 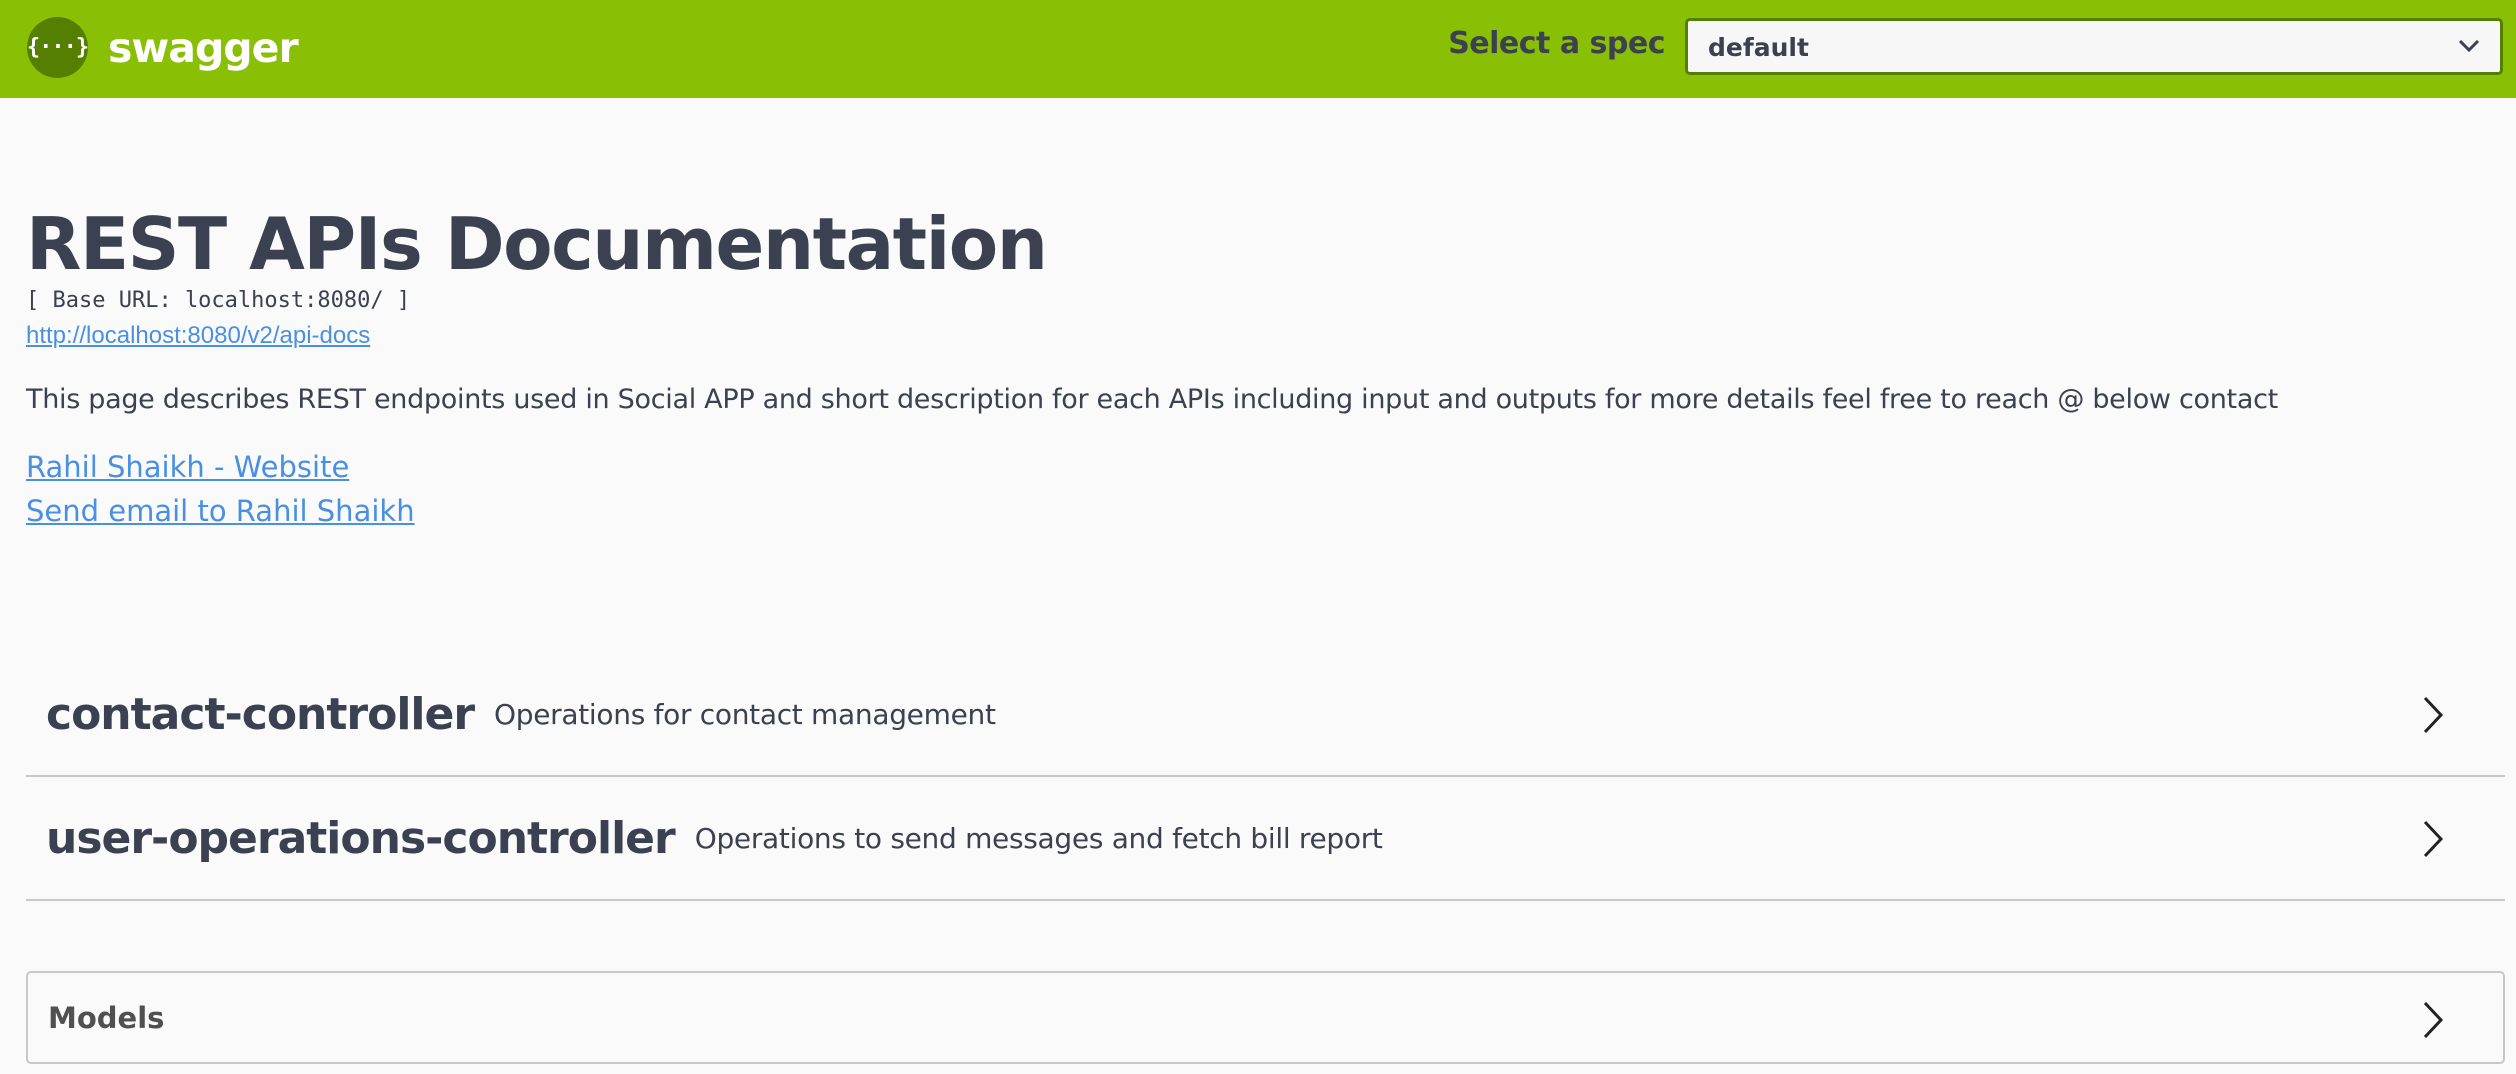 I want to click on contact-email-link: Send email to Rahil Shaikh, so click(x=1261, y=511).